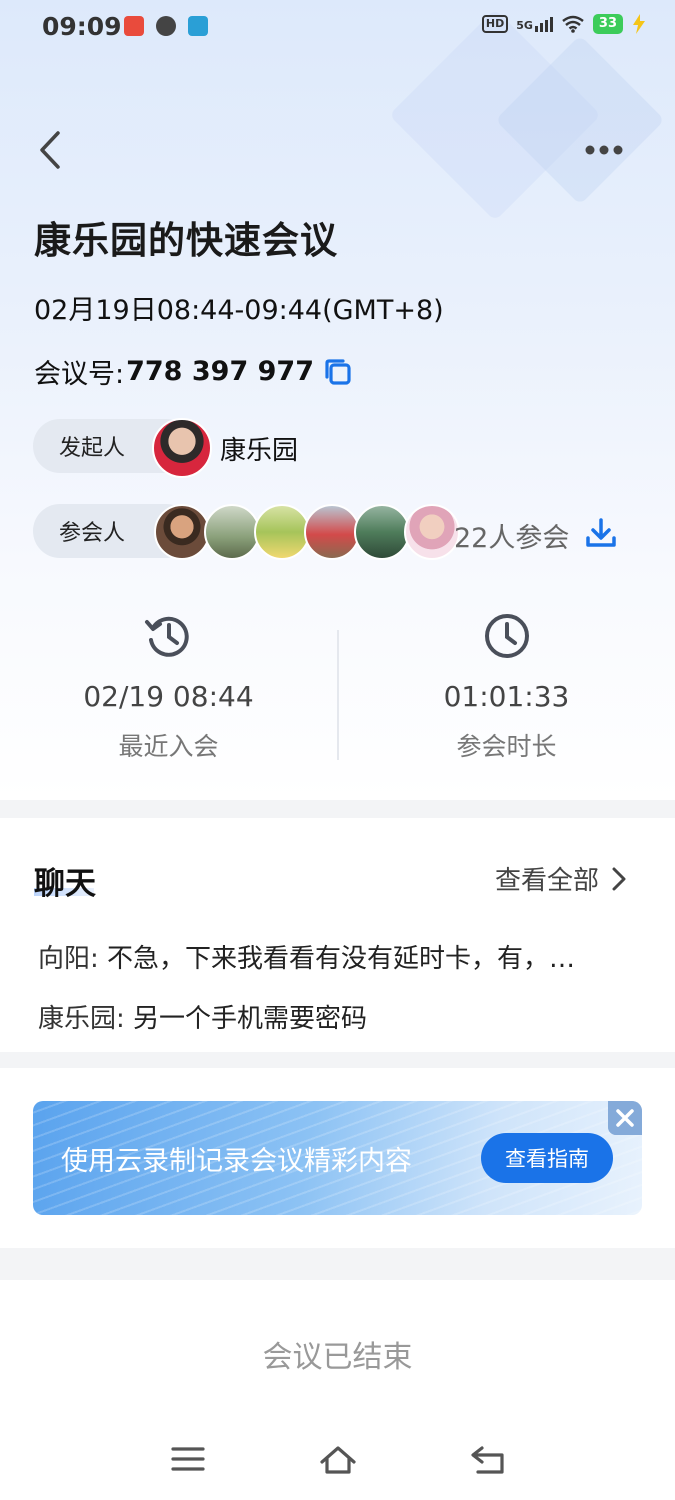 The width and height of the screenshot is (675, 1500). I want to click on network-type: 5G, so click(524, 25).